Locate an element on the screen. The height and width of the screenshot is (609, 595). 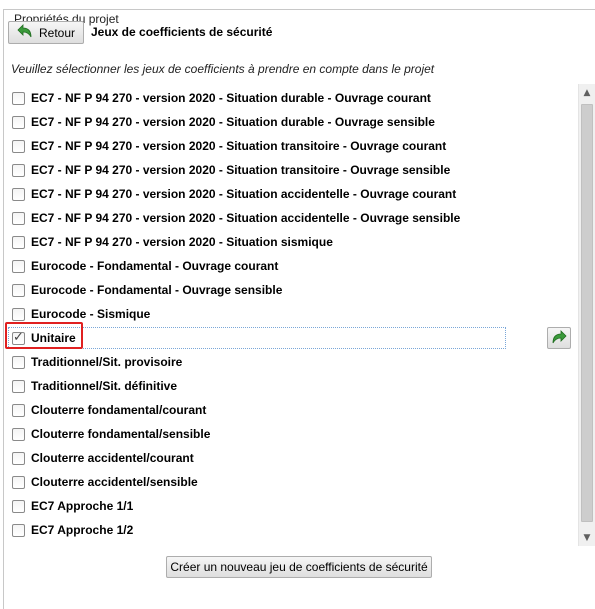
list-item: Clouterre fondamental/sensible is located at coordinates (257, 434).